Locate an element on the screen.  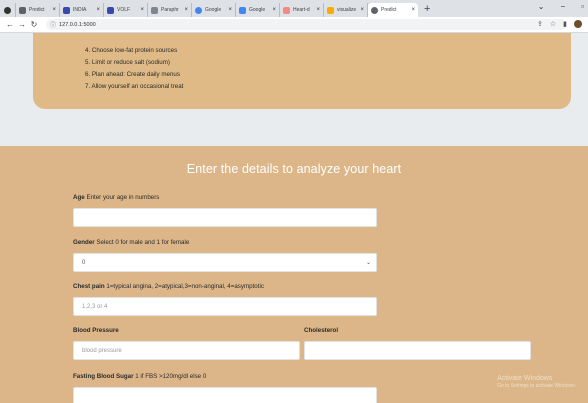
tab-label: VOLF is located at coordinates (124, 10).